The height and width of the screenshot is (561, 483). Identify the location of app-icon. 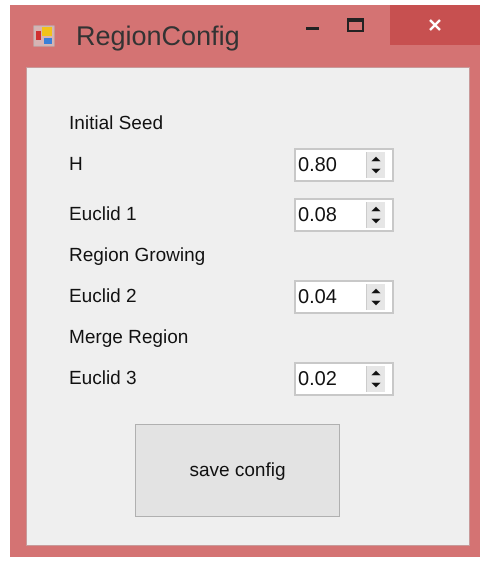
(44, 36).